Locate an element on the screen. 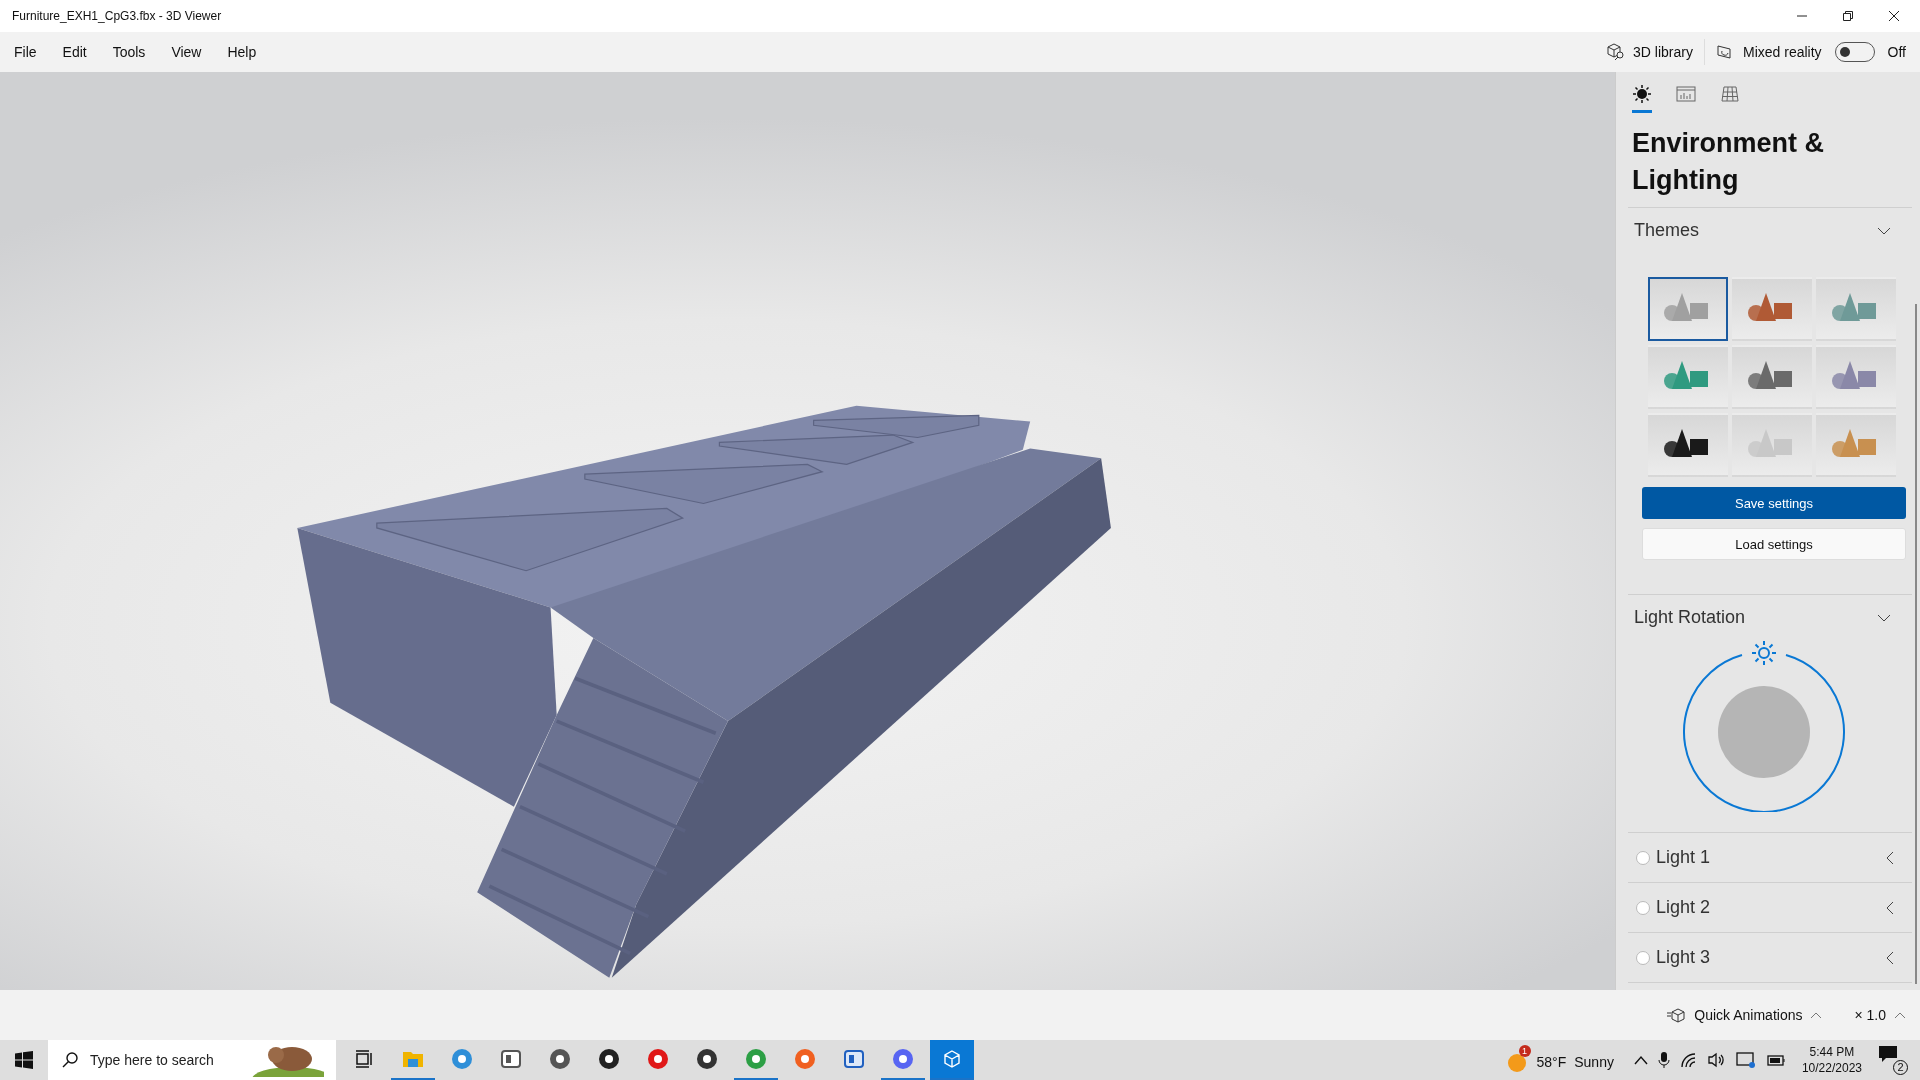  menu-item: Tools is located at coordinates (129, 52).